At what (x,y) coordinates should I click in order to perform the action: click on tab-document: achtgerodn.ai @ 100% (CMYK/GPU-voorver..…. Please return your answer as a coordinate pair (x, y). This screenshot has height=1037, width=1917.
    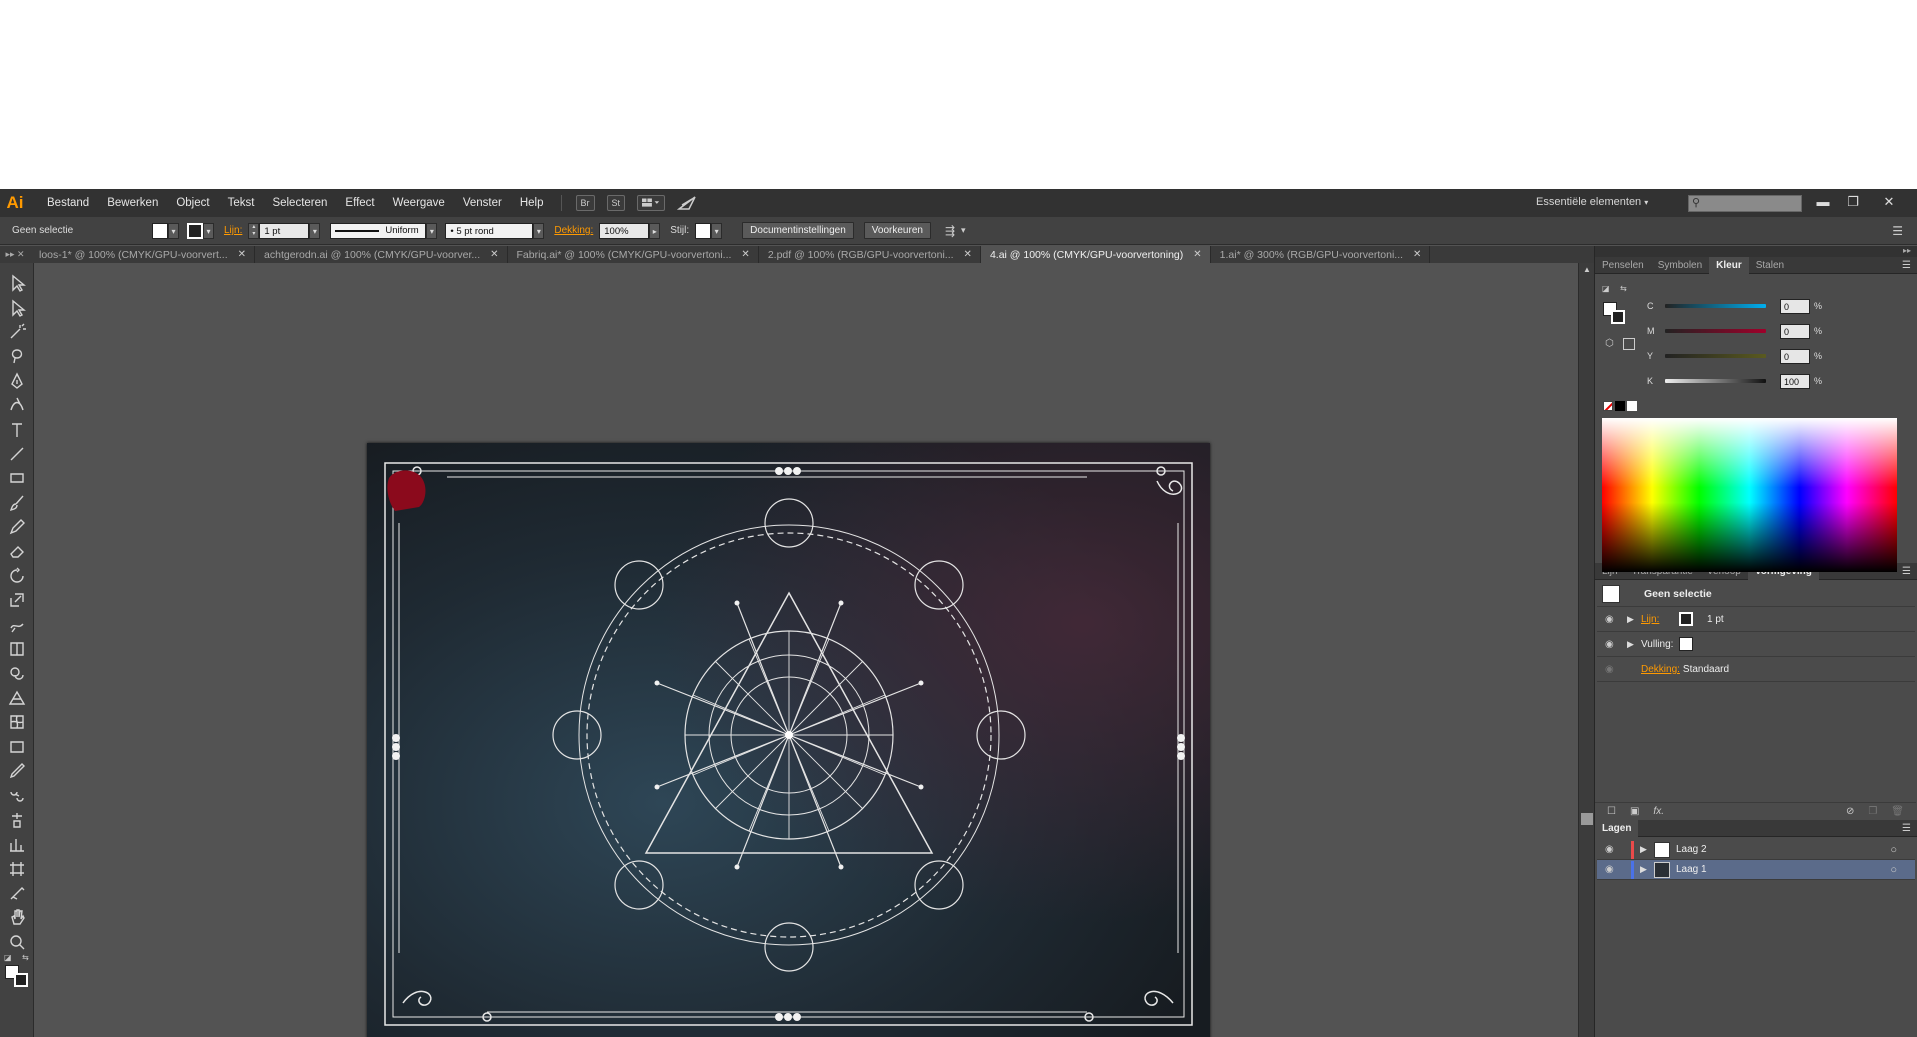
    Looking at the image, I should click on (381, 254).